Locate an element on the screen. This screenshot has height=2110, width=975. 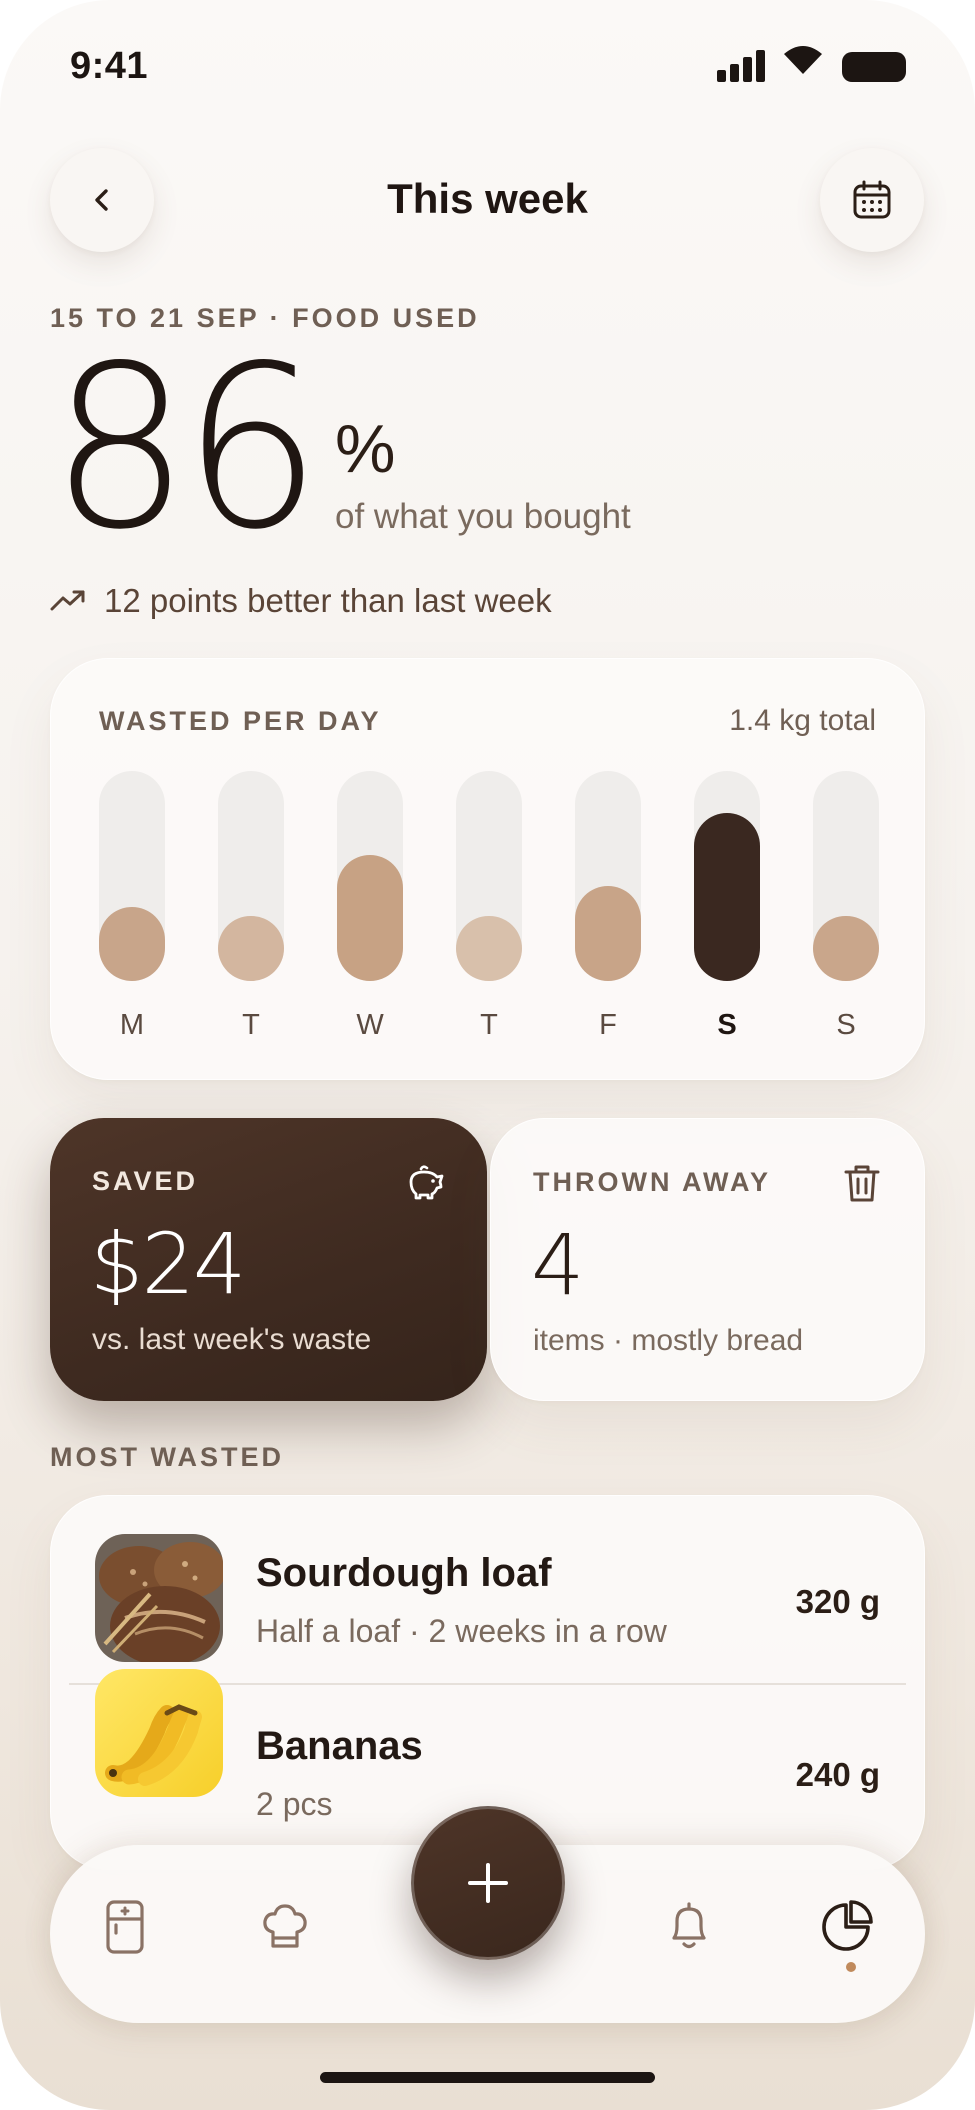
percent-caption: of what you bought is located at coordinates (483, 516).